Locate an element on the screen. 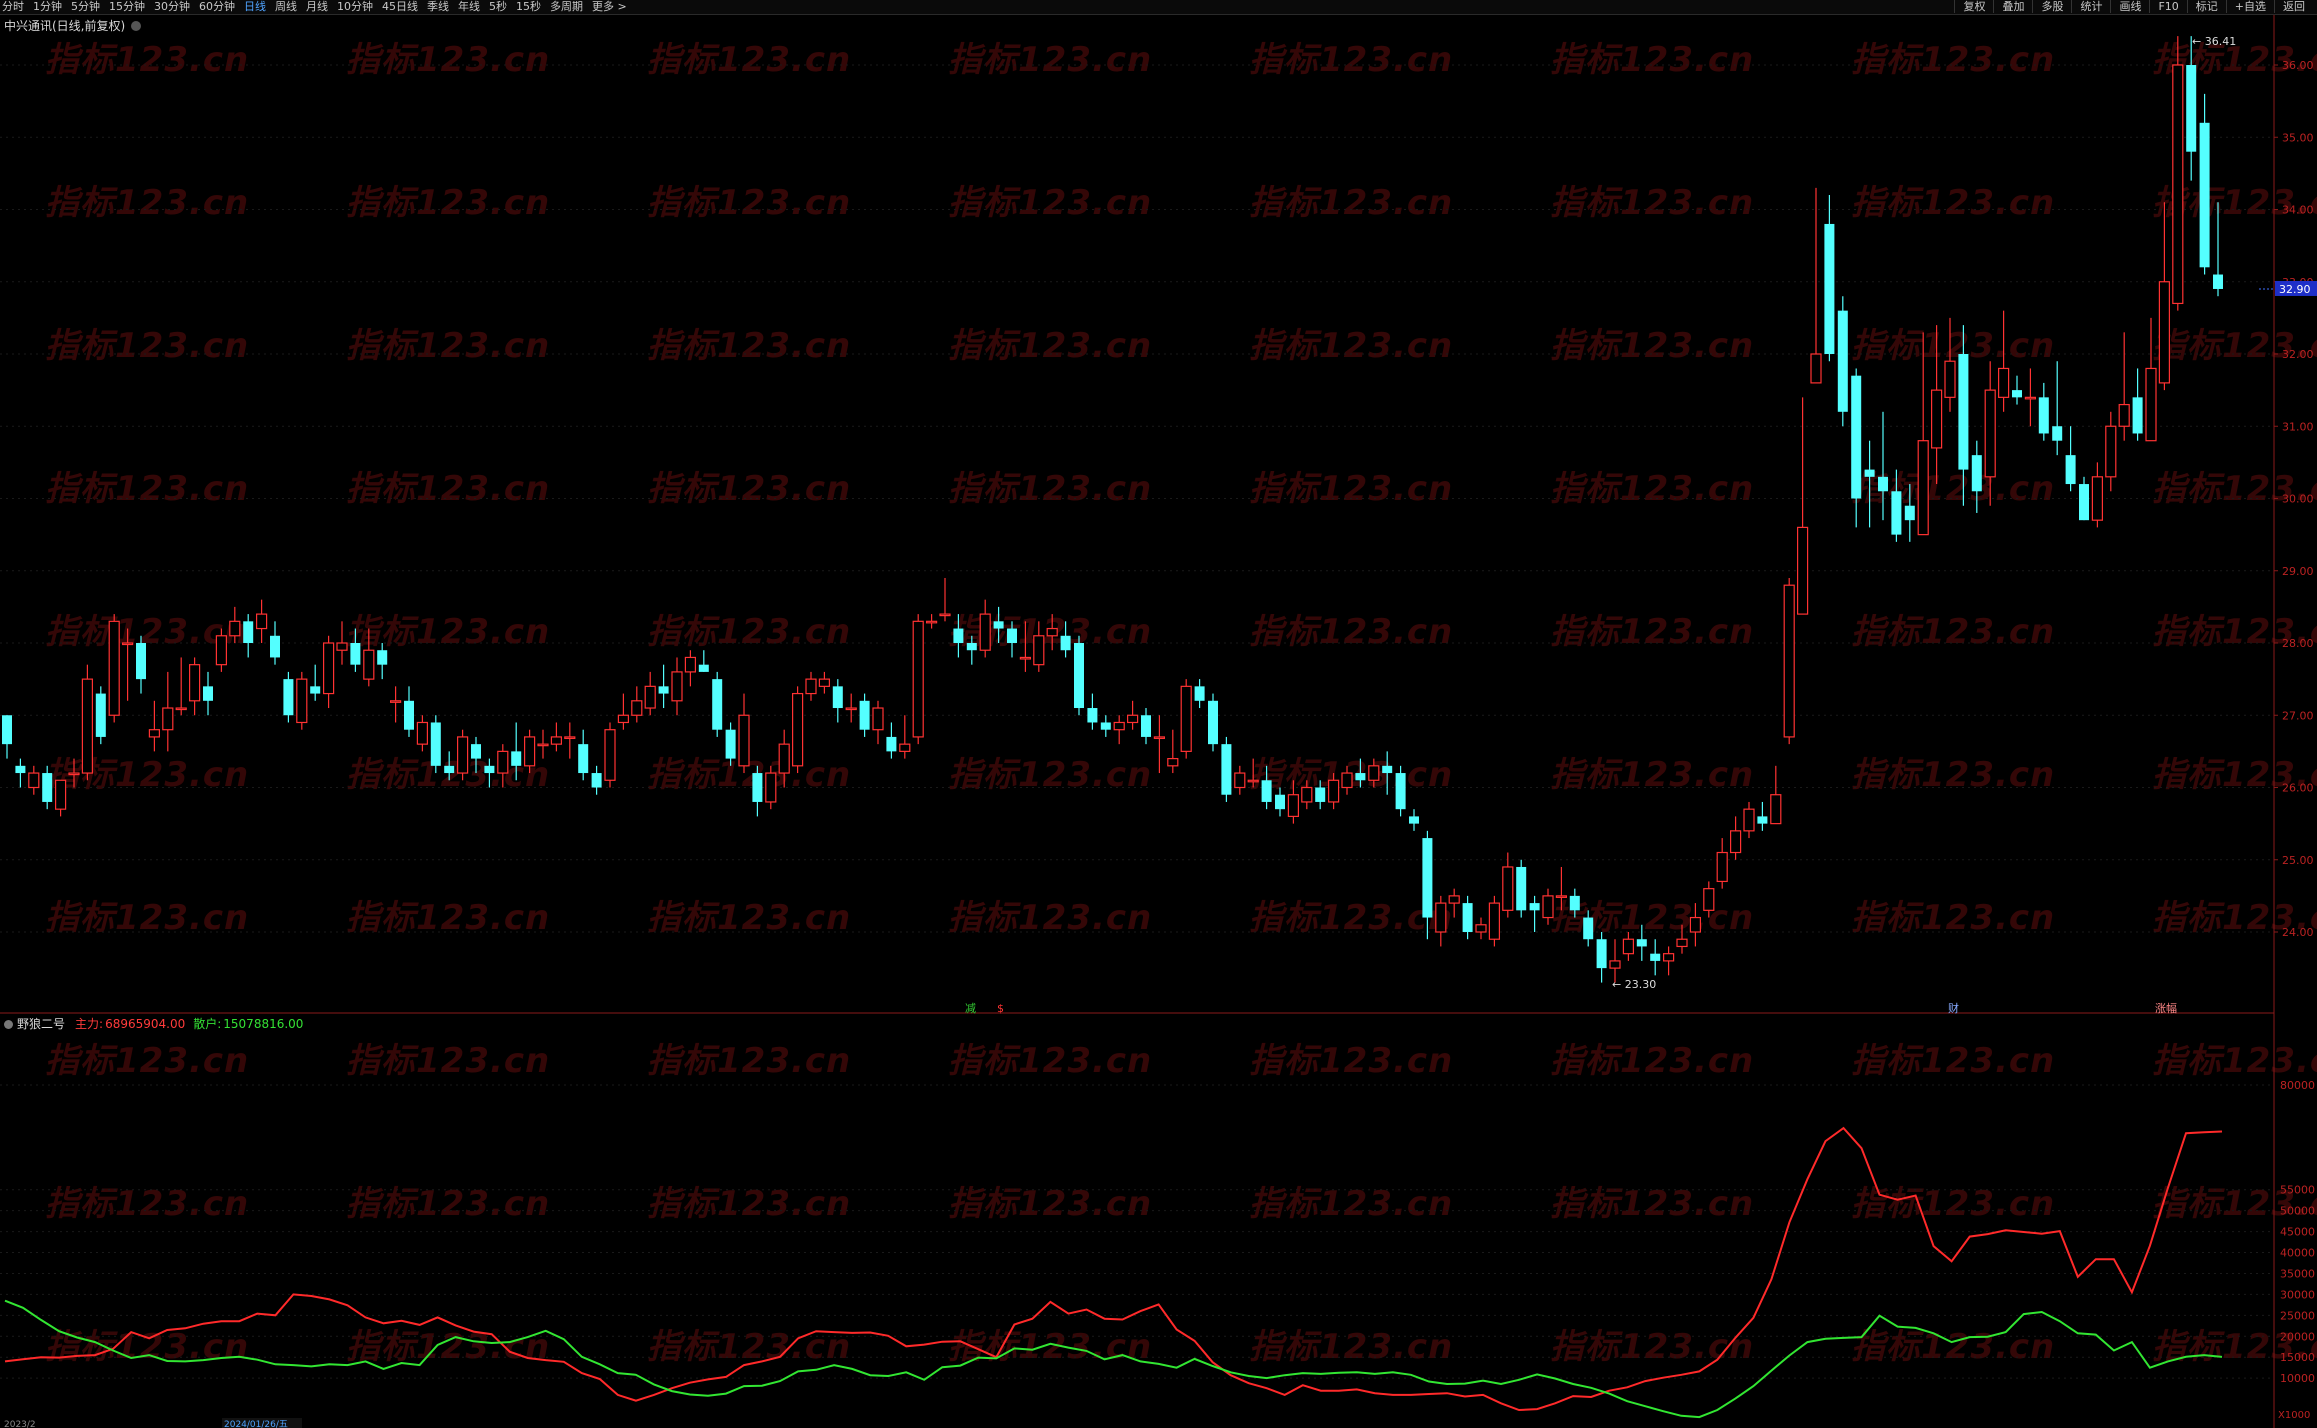 The image size is (2317, 1428). toolbar-action: +自选 is located at coordinates (2249, 6).